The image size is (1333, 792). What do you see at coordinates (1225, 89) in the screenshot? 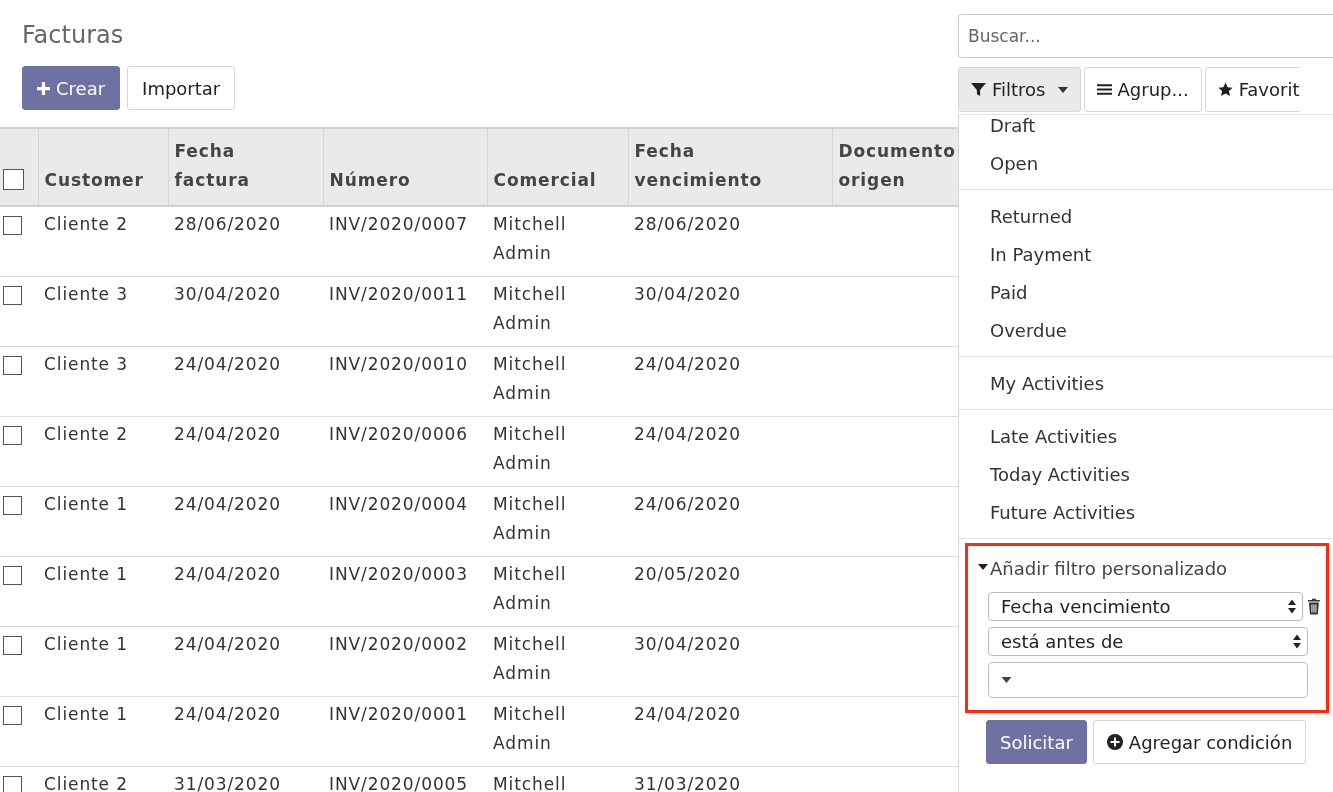
I see `star-icon` at bounding box center [1225, 89].